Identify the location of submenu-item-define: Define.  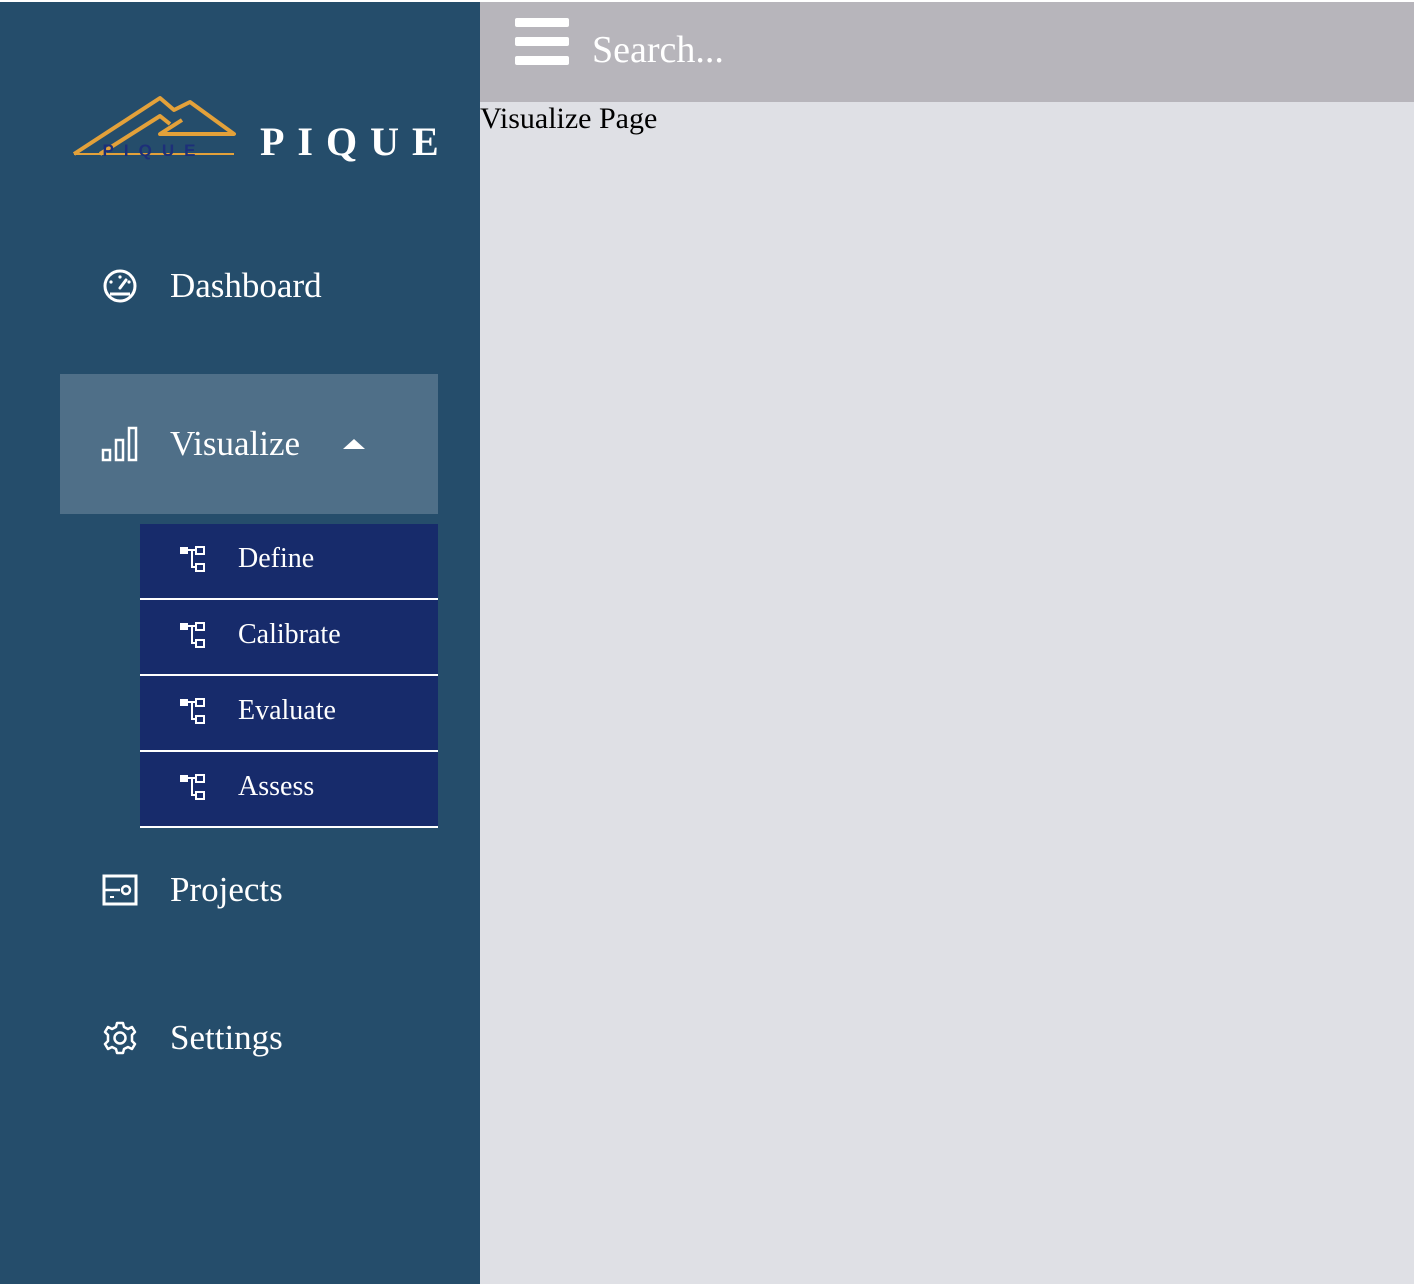
(289, 562).